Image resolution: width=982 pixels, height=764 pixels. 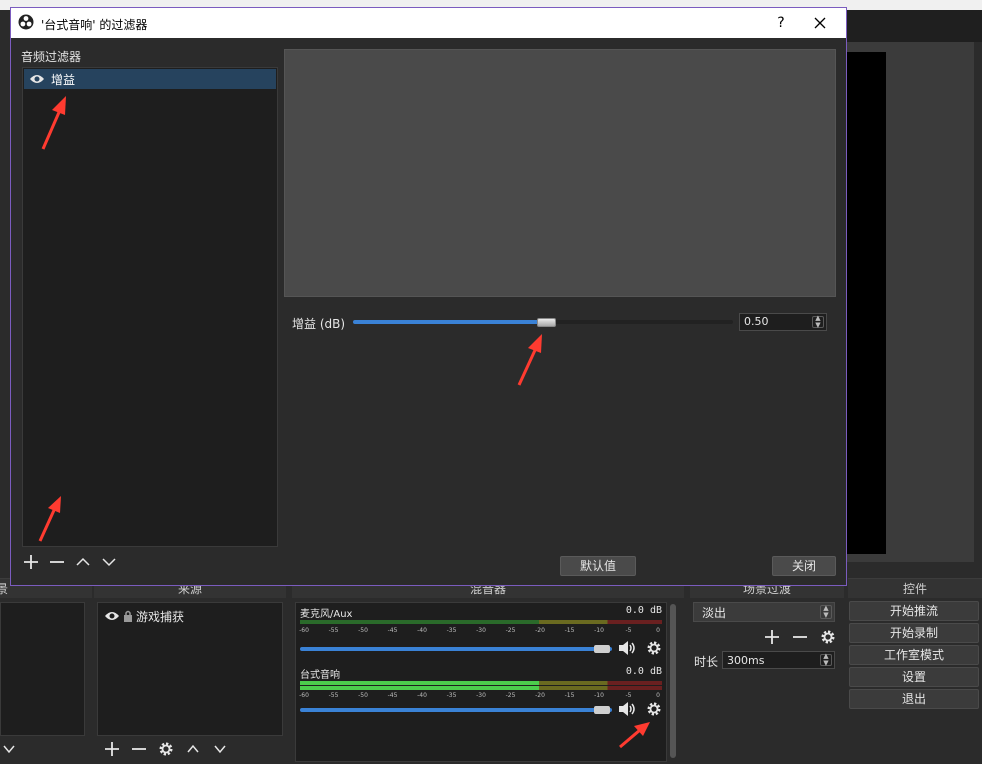 What do you see at coordinates (826, 612) in the screenshot?
I see `select-arrows-icon: ▲ ▼` at bounding box center [826, 612].